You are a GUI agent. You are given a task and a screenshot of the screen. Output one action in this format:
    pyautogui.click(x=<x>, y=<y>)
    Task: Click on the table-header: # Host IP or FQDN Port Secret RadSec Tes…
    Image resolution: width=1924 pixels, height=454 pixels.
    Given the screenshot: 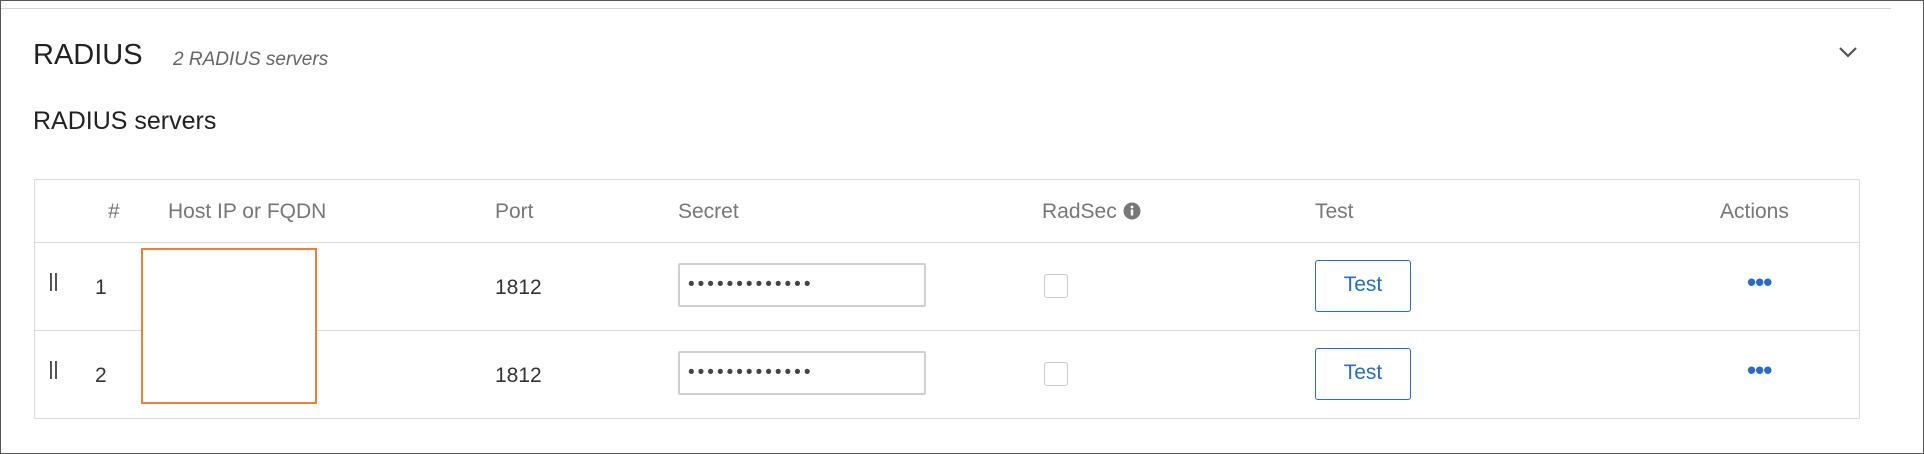 What is the action you would take?
    pyautogui.click(x=947, y=211)
    